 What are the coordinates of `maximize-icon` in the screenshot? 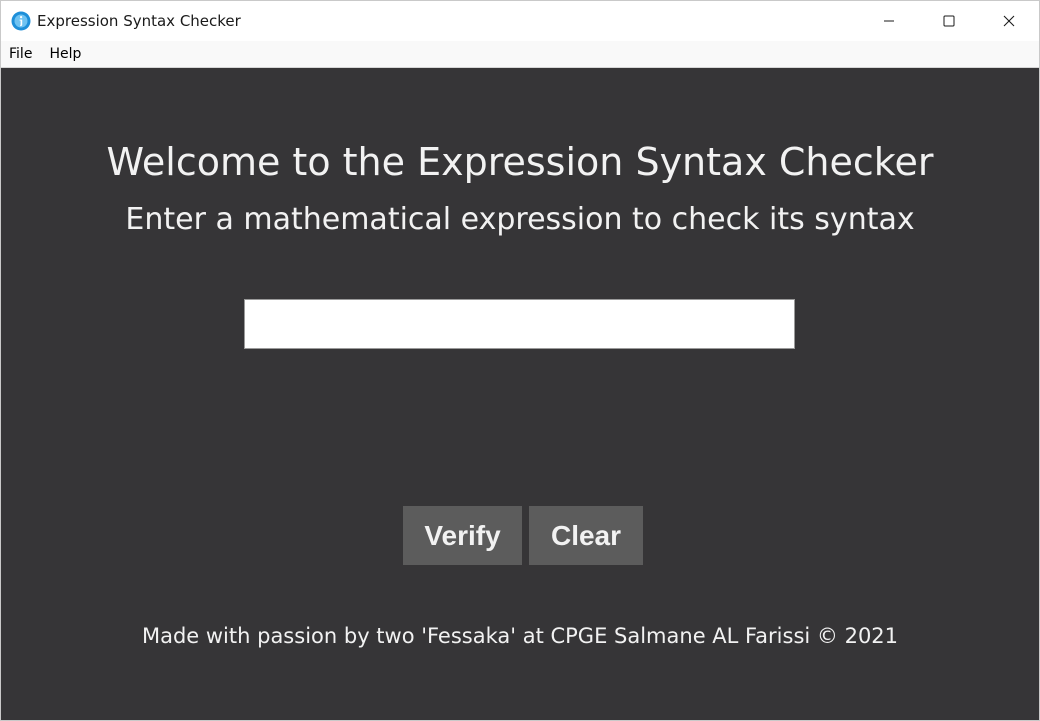 It's located at (949, 21).